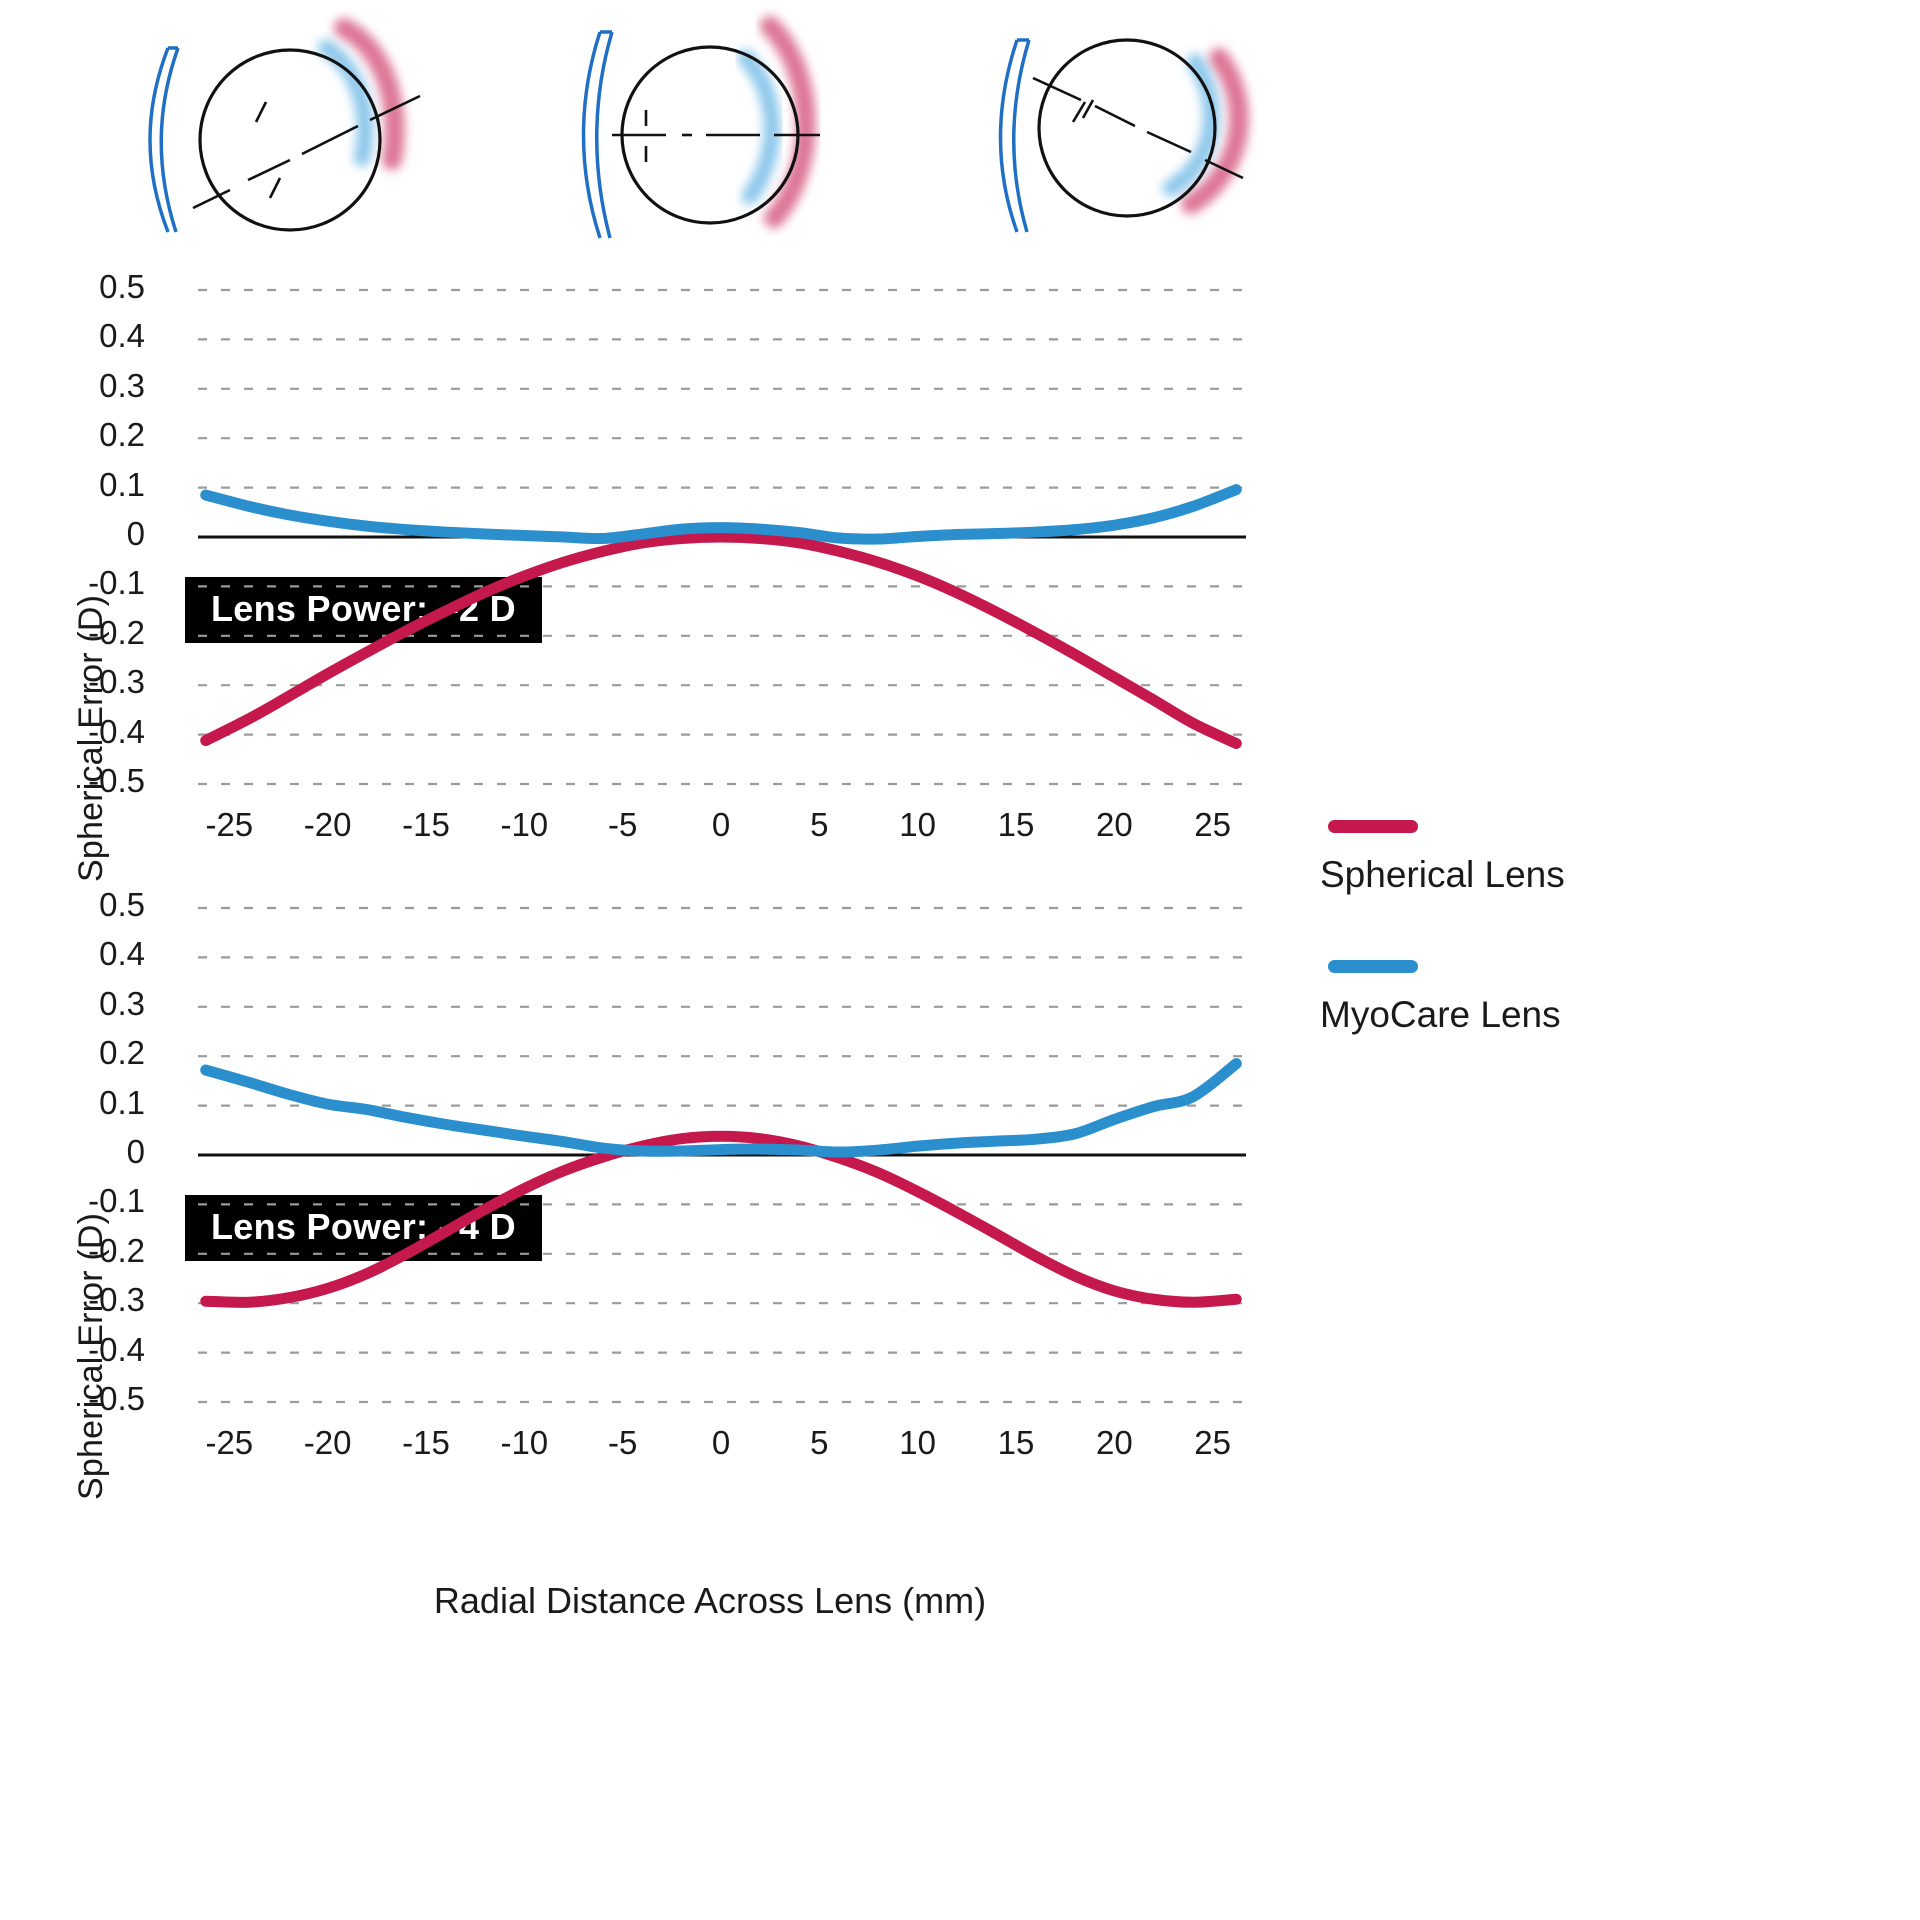  I want to click on line-swatch-spherical-icon, so click(1373, 826).